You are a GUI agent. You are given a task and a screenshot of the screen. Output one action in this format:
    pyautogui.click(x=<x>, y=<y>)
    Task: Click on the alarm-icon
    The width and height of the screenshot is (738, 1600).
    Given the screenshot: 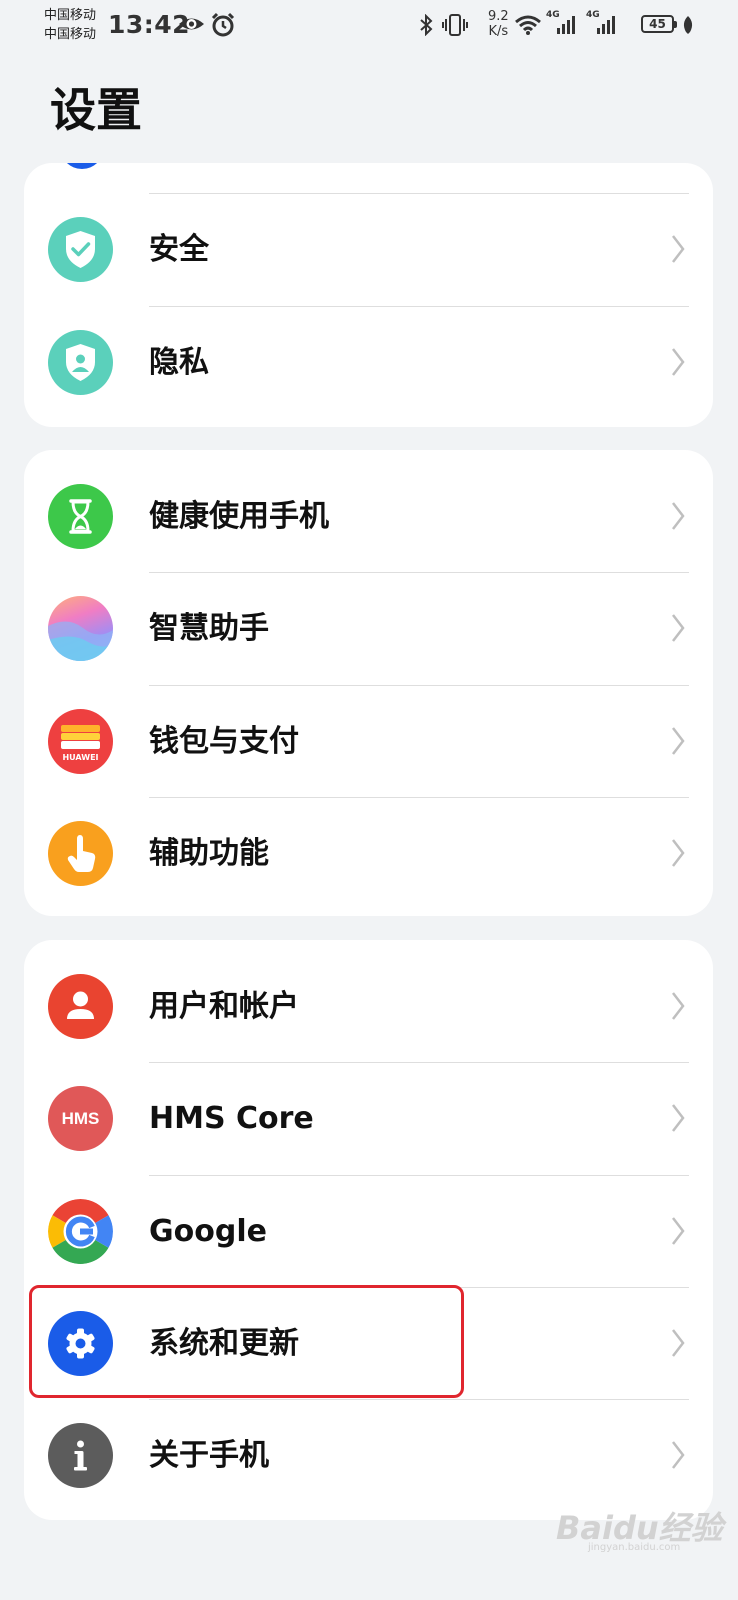 What is the action you would take?
    pyautogui.click(x=223, y=27)
    